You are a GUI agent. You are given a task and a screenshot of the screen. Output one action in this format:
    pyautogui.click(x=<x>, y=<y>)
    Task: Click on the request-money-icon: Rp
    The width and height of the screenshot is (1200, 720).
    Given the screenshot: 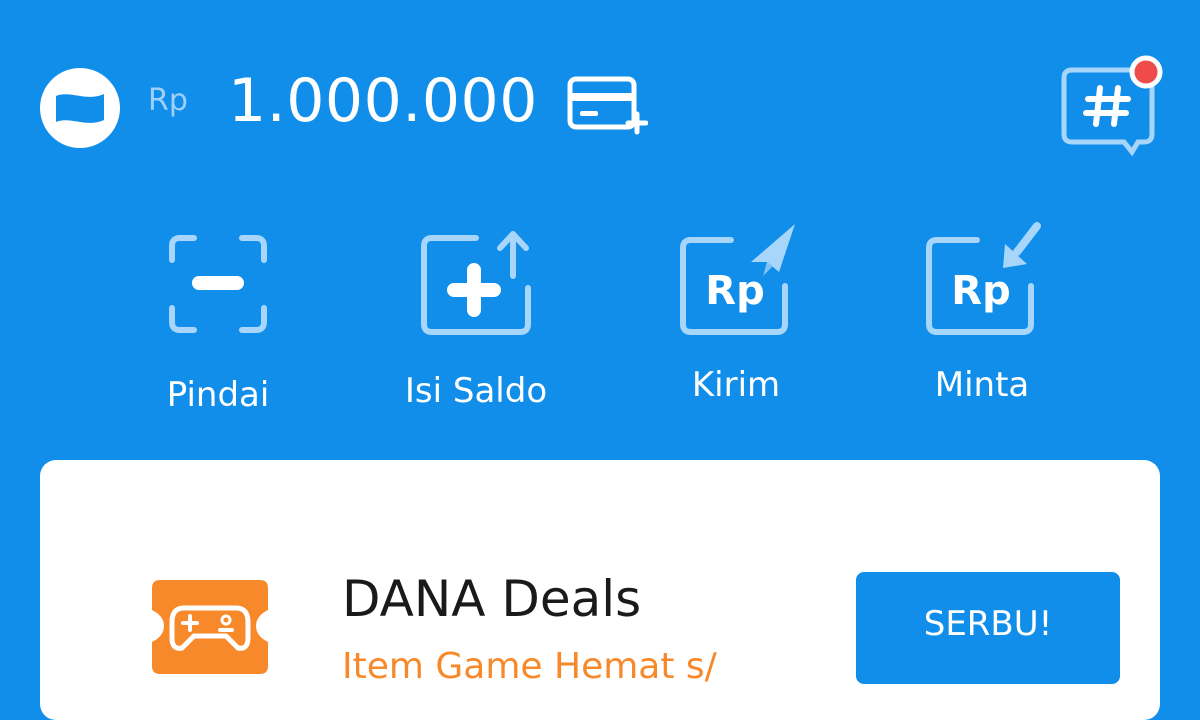 What is the action you would take?
    pyautogui.click(x=983, y=278)
    